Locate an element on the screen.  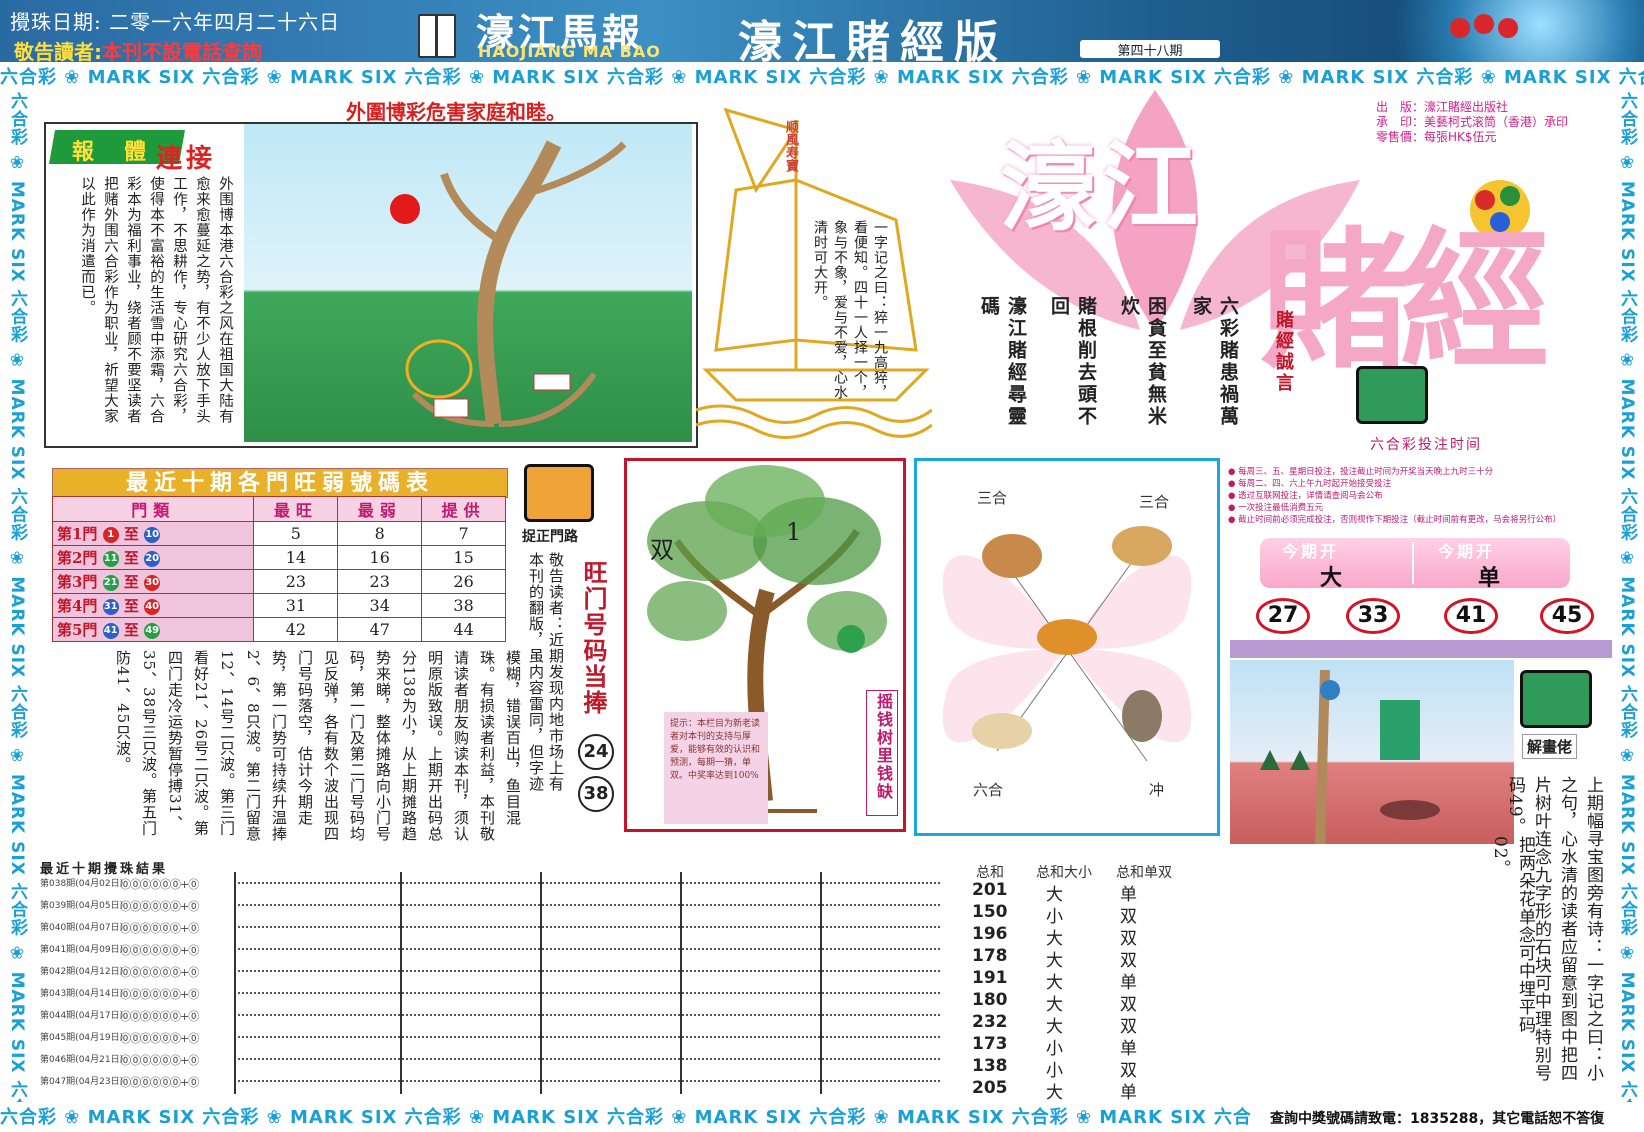
tag-char-1: 報 is located at coordinates (83, 152).